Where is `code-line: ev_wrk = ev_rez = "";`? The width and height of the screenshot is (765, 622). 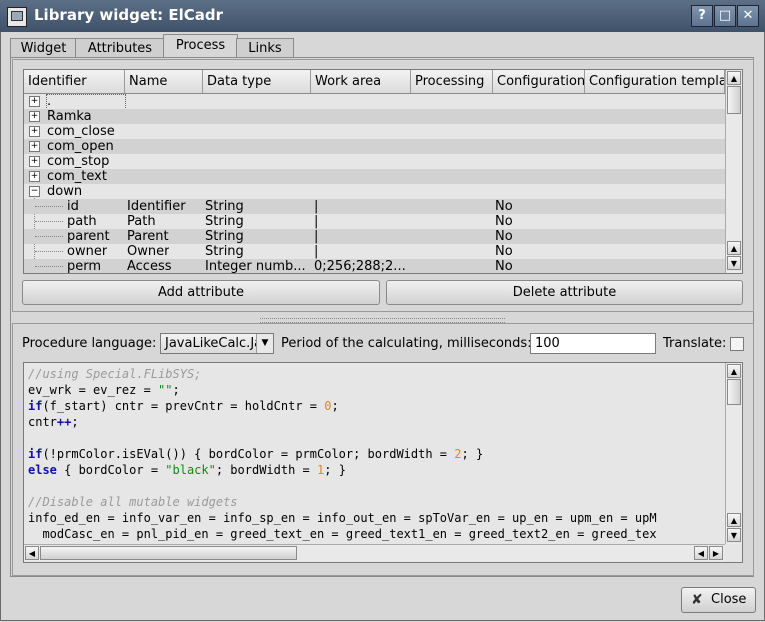 code-line: ev_wrk = ev_rez = ""; is located at coordinates (104, 390).